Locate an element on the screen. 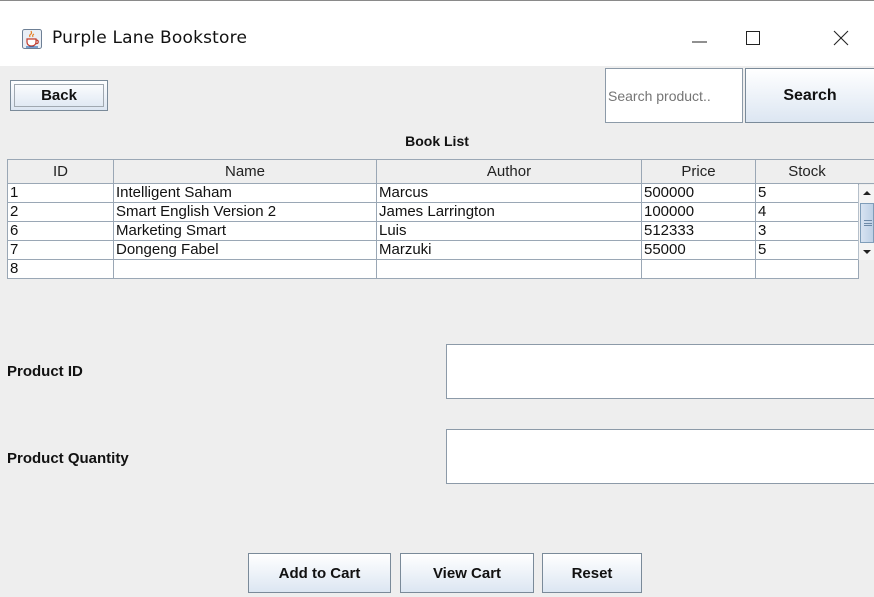  cell-price is located at coordinates (698, 269).